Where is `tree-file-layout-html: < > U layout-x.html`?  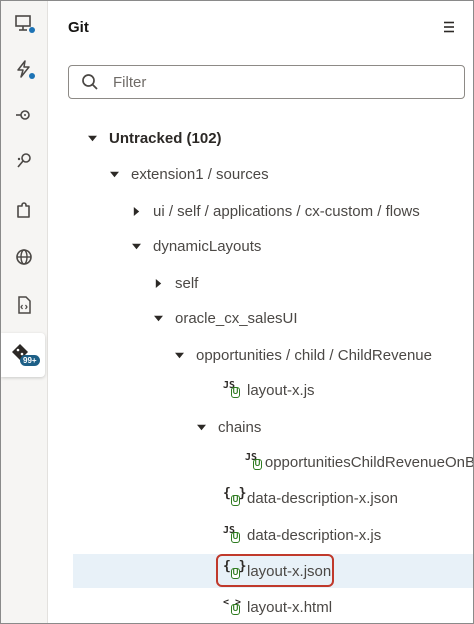
tree-file-layout-html: < > U layout-x.html is located at coordinates (273, 606).